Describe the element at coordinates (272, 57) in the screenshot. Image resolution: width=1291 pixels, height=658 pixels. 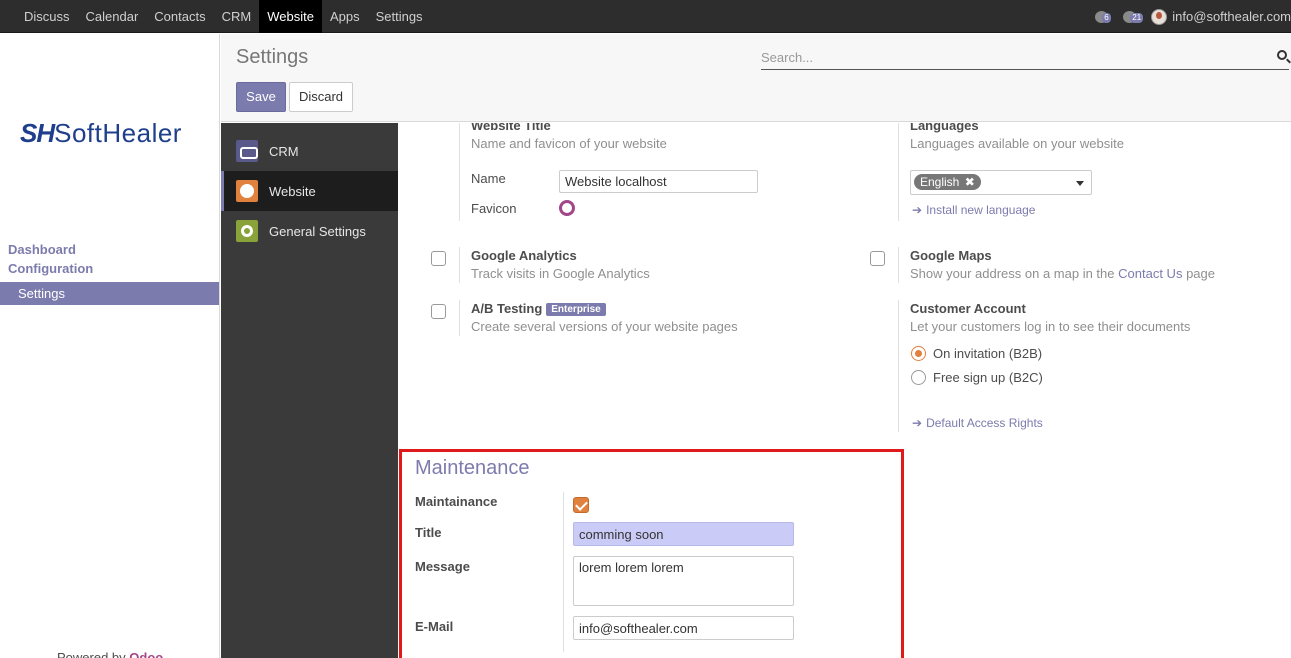
I see `page-title: Settings` at that location.